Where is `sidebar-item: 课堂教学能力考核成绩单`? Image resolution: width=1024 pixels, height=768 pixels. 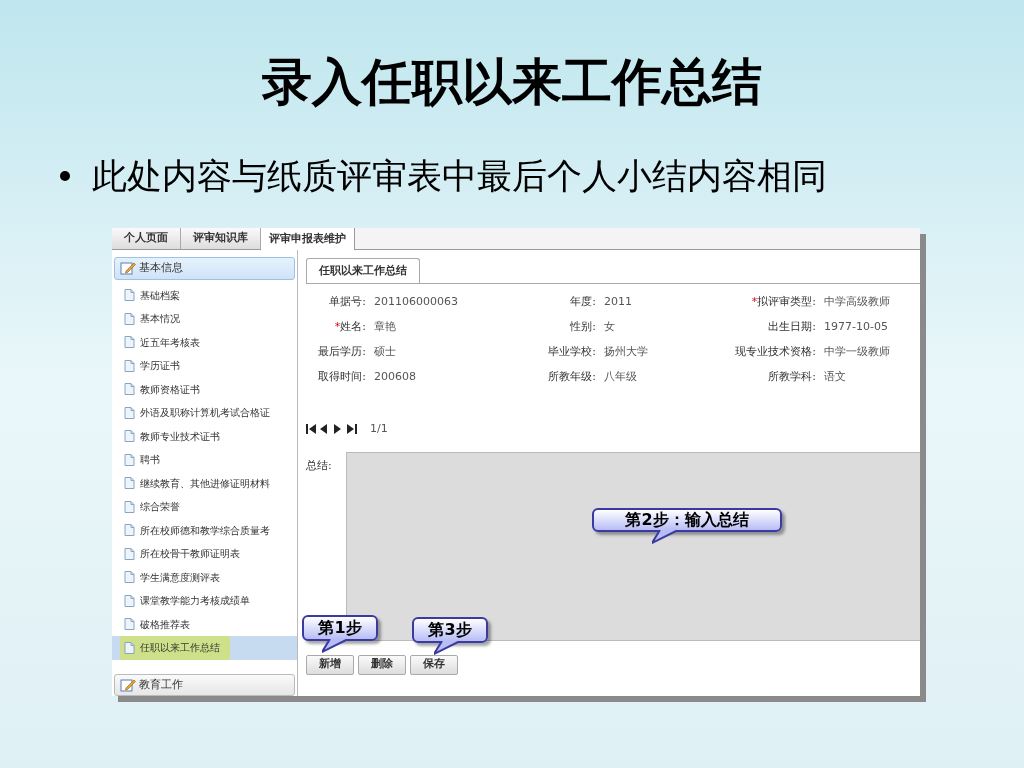 sidebar-item: 课堂教学能力考核成绩单 is located at coordinates (204, 601).